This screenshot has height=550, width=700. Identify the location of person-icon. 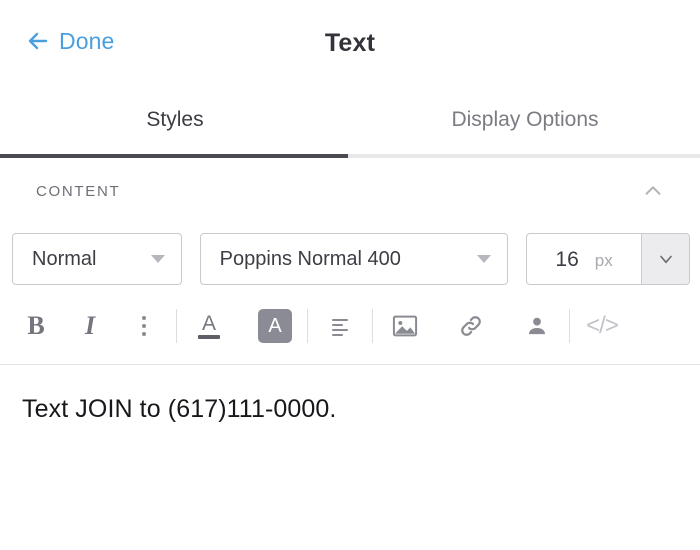
(537, 326).